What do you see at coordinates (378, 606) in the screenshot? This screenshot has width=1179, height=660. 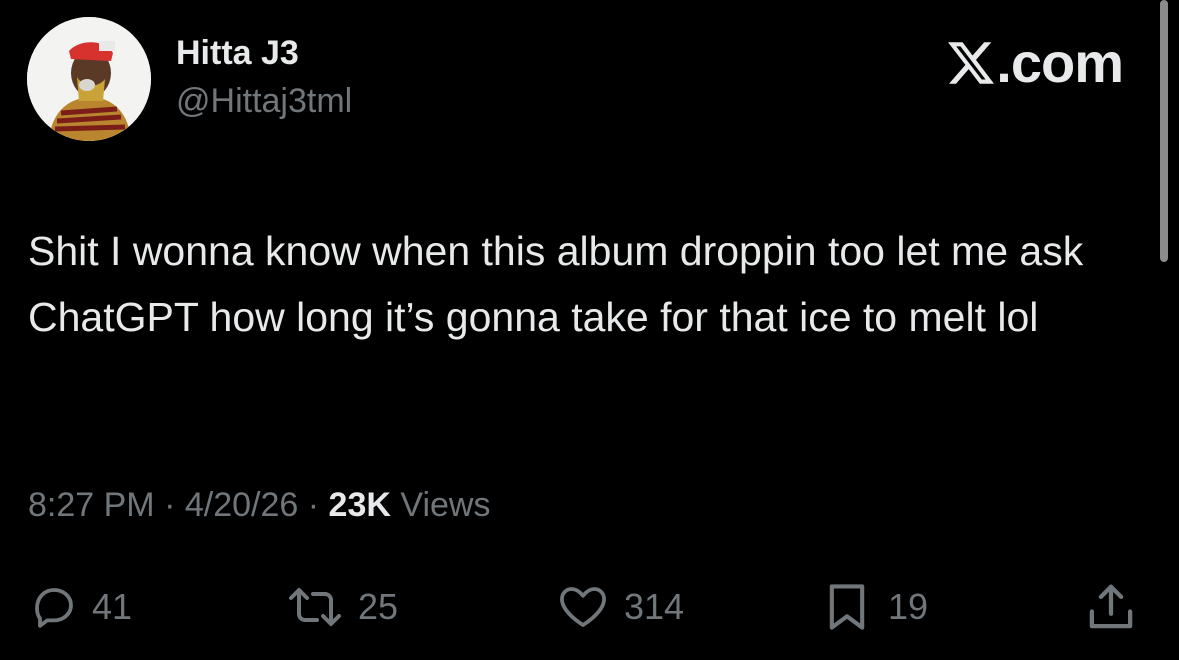 I see `repost-count: 25` at bounding box center [378, 606].